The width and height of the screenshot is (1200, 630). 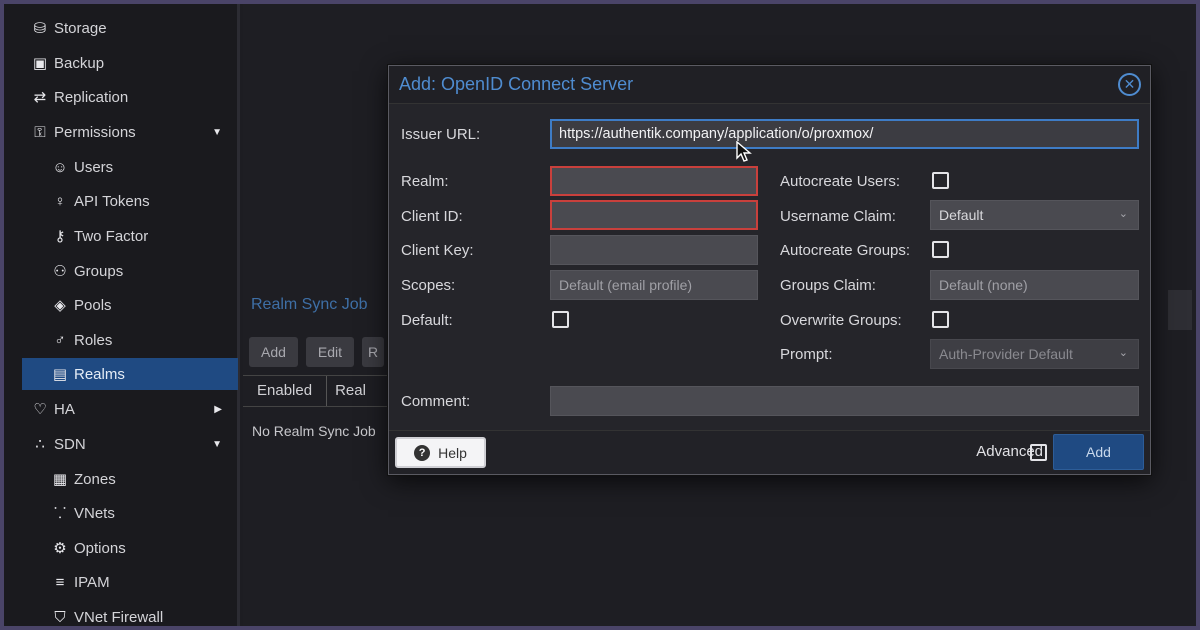 I want to click on prompt-select: Auth-Provider Default ⌄, so click(x=1034, y=354).